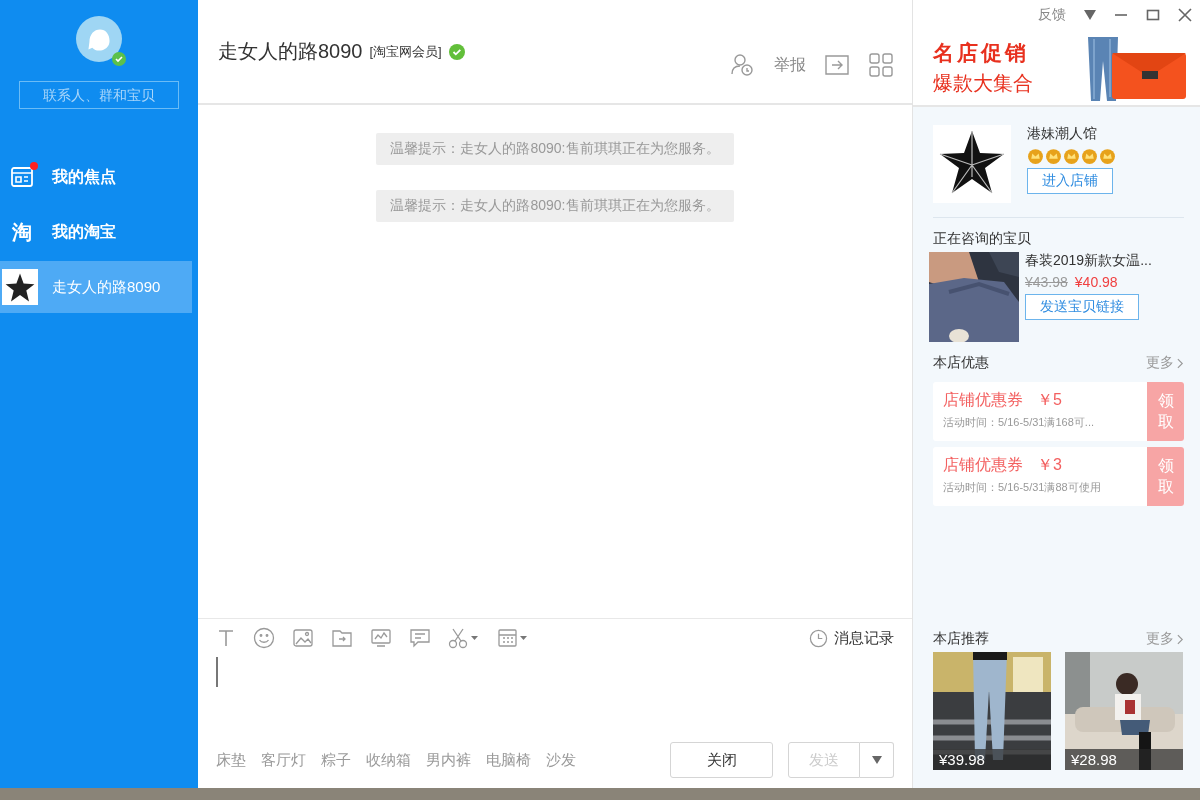 Image resolution: width=1200 pixels, height=800 pixels. I want to click on quick-word-link: 床垫, so click(231, 760).